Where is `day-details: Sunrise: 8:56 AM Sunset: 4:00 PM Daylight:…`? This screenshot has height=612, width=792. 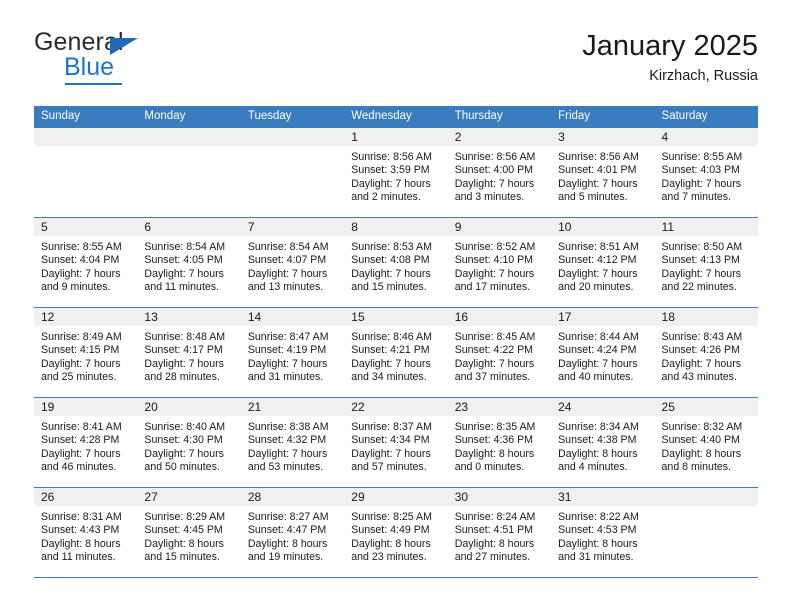
day-details: Sunrise: 8:56 AM Sunset: 4:00 PM Daylight:… is located at coordinates (499, 175).